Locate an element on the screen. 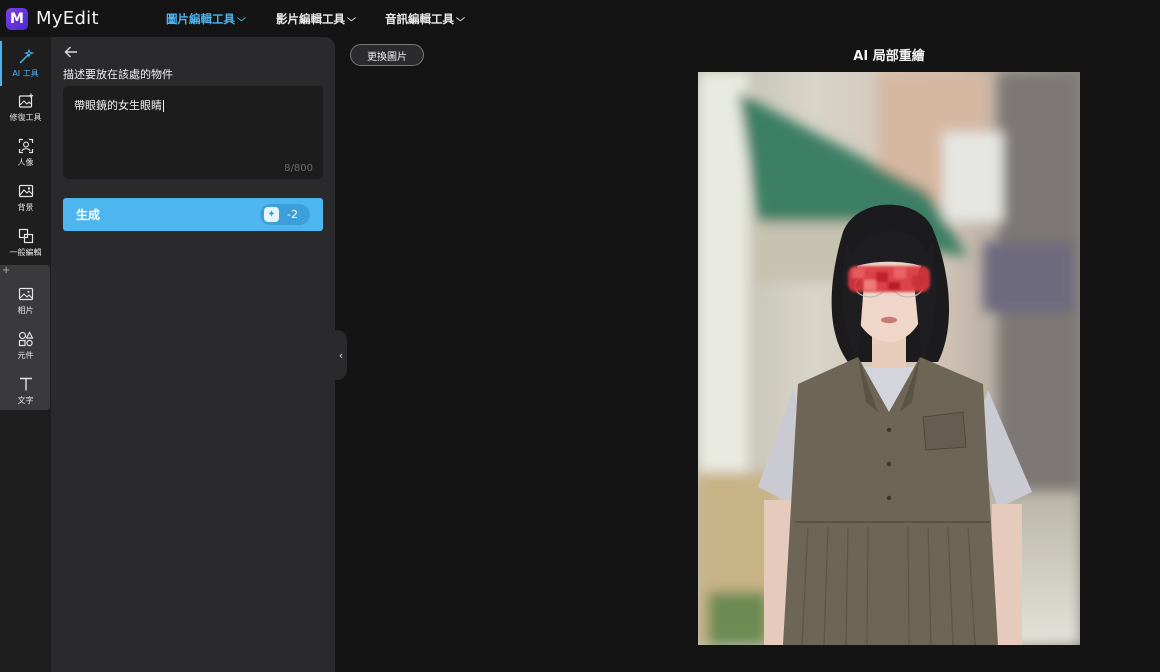  chevron-left-icon: ‹ is located at coordinates (341, 355).